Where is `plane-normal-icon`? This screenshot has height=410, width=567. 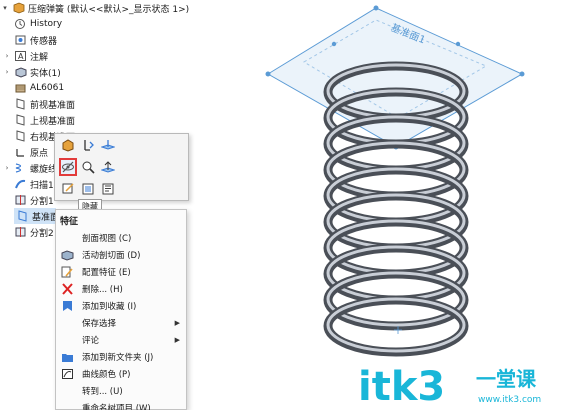 plane-normal-icon is located at coordinates (108, 145).